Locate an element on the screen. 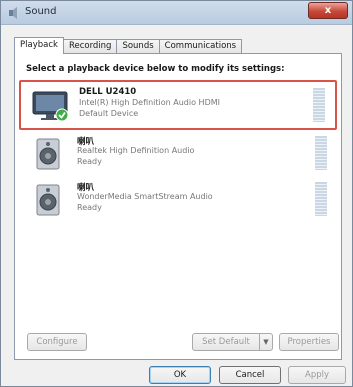 Image resolution: width=353 pixels, height=387 pixels. cancel-button: Cancel is located at coordinates (250, 375).